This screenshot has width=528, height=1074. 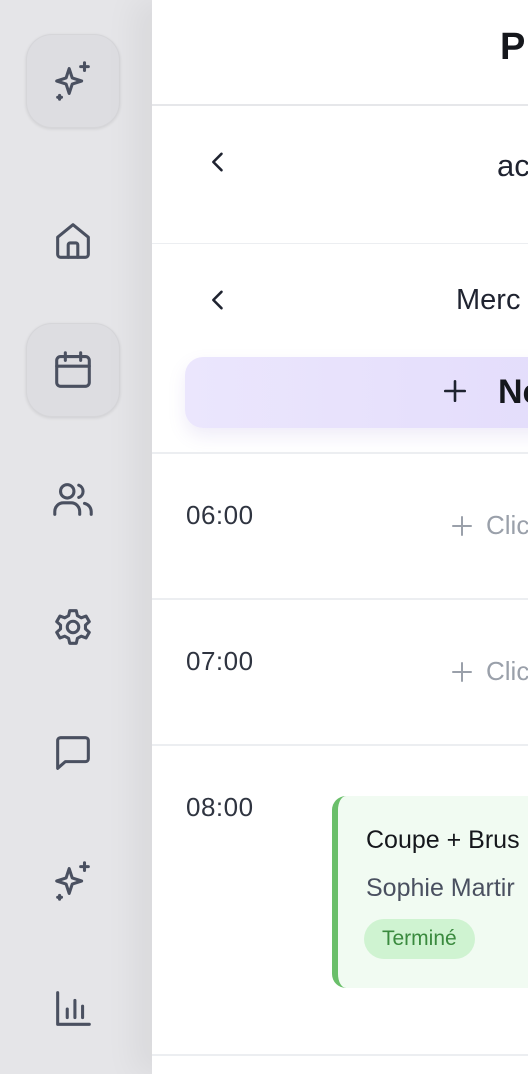 What do you see at coordinates (419, 939) in the screenshot?
I see `status-badge: Terminé` at bounding box center [419, 939].